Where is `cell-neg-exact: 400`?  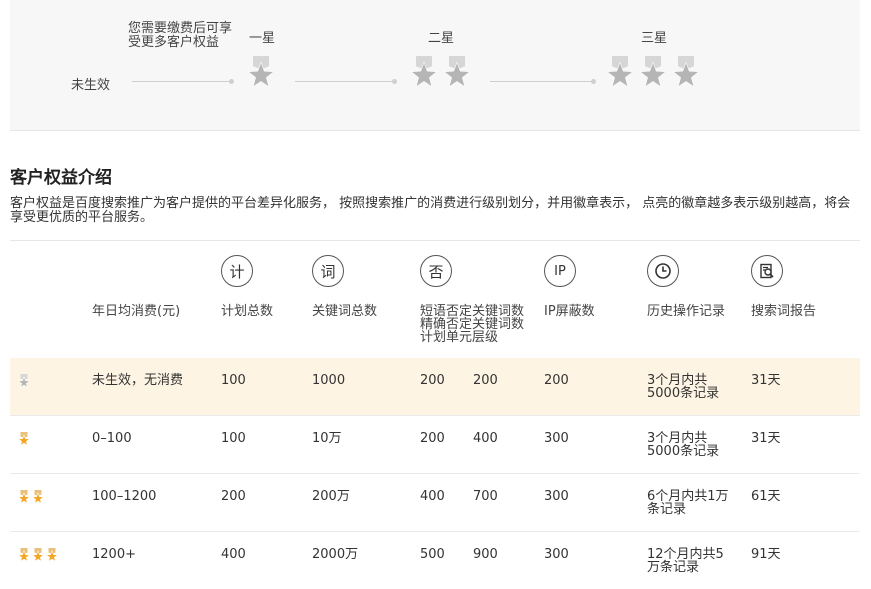
cell-neg-exact: 400 is located at coordinates (485, 438).